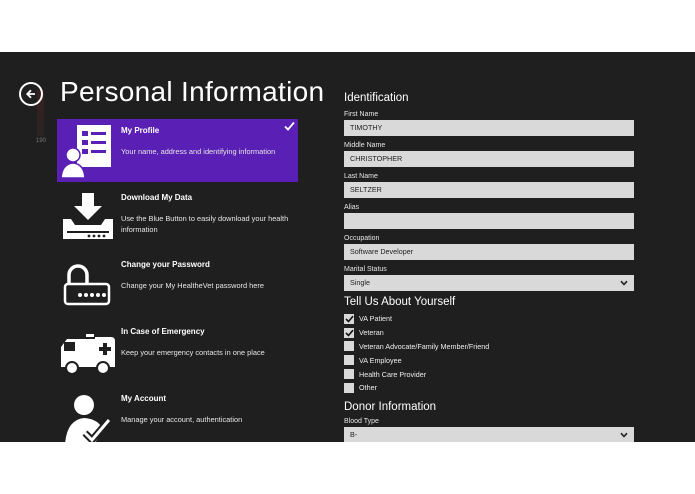 This screenshot has width=695, height=494. Describe the element at coordinates (489, 283) in the screenshot. I see `marital-status-select: Single` at that location.